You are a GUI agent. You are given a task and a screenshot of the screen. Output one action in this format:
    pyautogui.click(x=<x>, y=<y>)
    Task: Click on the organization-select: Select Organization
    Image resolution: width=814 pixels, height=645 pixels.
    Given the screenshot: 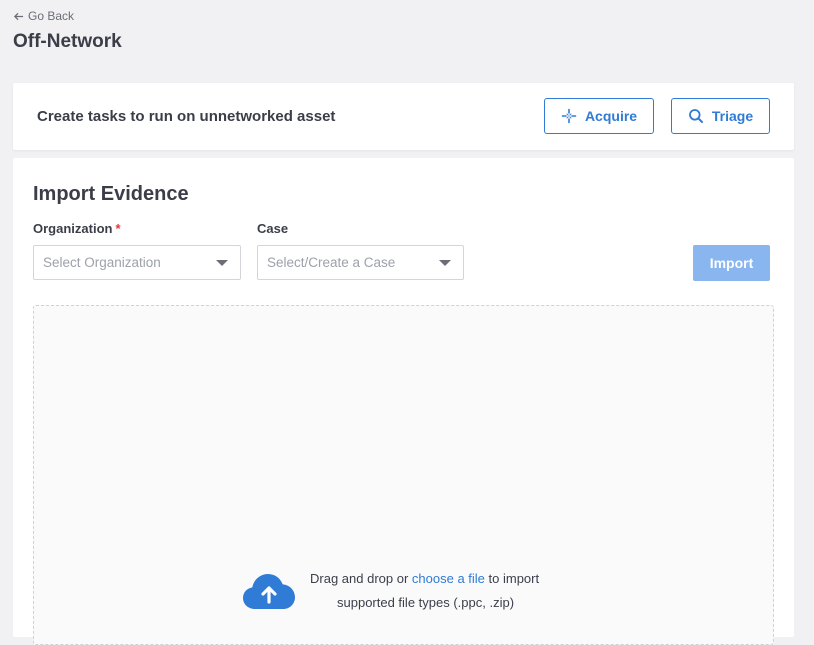 What is the action you would take?
    pyautogui.click(x=137, y=262)
    